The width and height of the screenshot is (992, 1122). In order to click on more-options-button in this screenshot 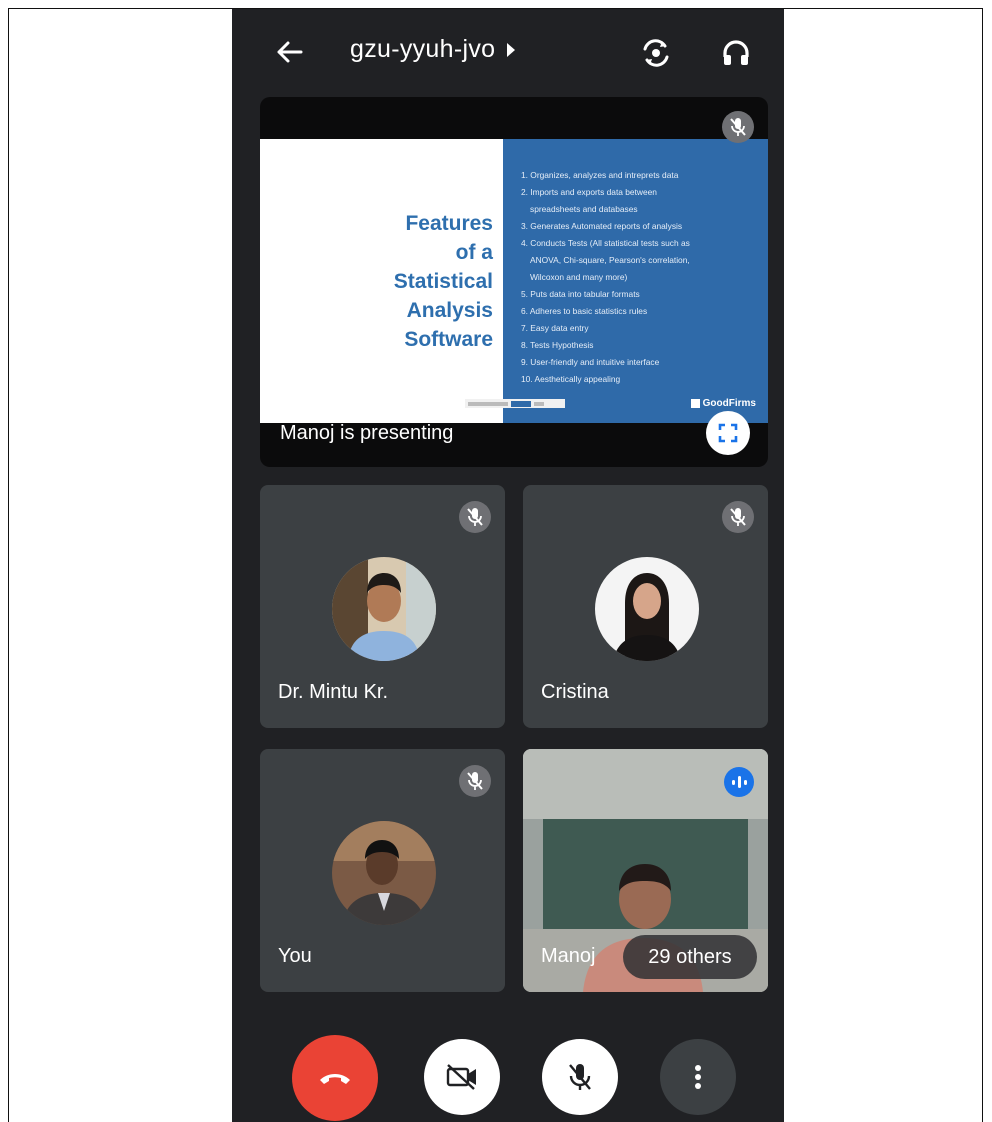, I will do `click(698, 1077)`.